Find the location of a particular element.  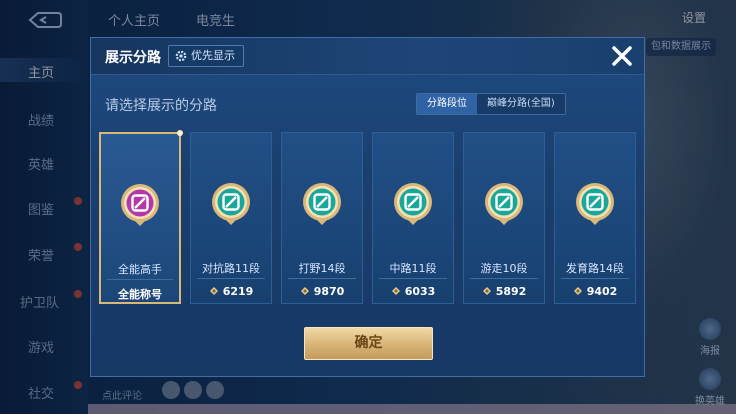

lane-card-value-text: 9402 is located at coordinates (602, 291).